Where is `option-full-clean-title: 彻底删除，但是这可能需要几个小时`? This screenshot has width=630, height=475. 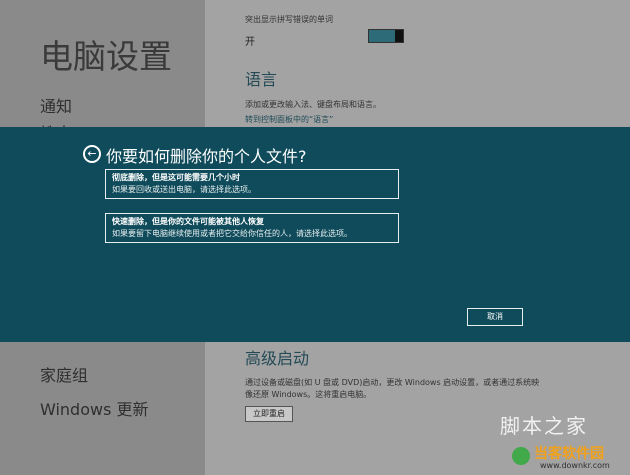
option-full-clean-title: 彻底删除，但是这可能需要几个小时 is located at coordinates (176, 177).